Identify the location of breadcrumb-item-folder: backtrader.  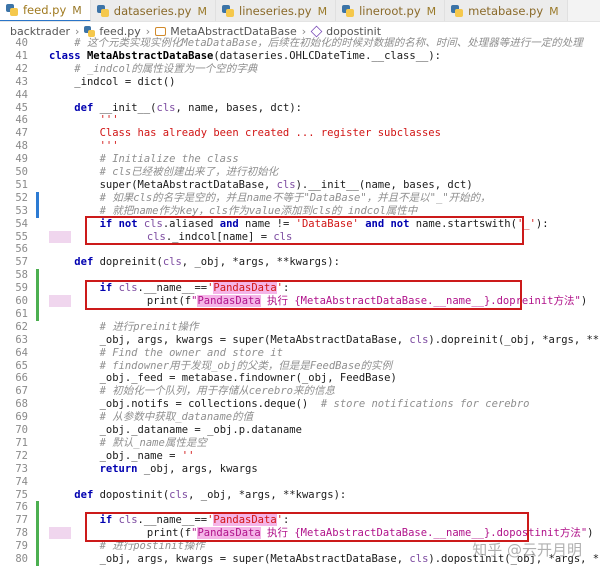
(40, 31).